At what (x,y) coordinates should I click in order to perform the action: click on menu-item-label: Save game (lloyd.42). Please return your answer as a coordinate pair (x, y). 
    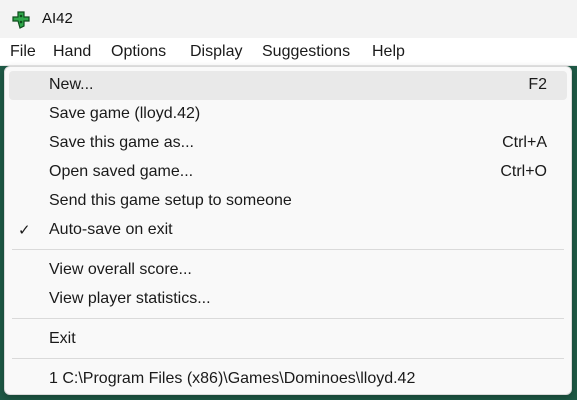
    Looking at the image, I should click on (125, 113).